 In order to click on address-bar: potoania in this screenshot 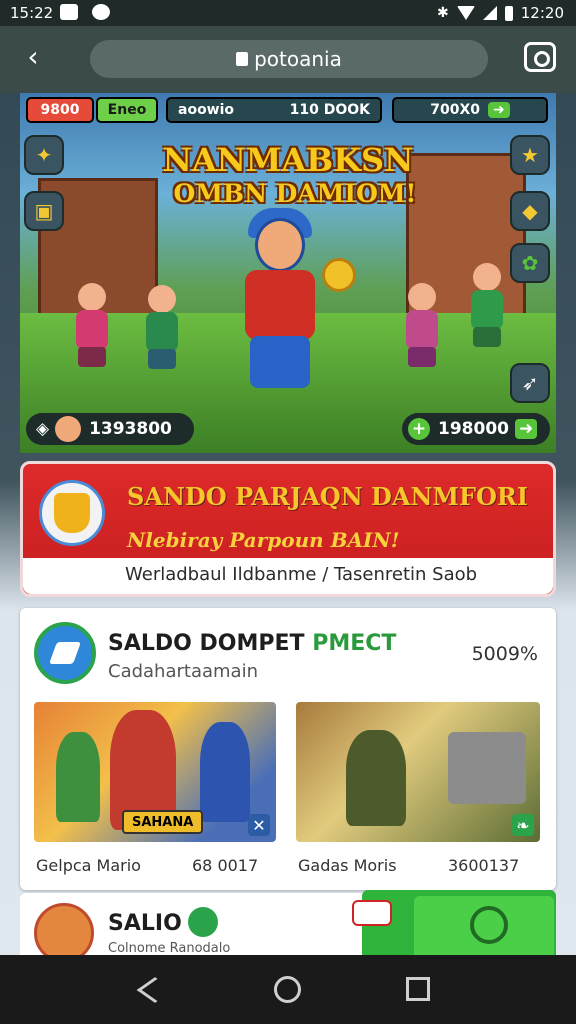, I will do `click(289, 59)`.